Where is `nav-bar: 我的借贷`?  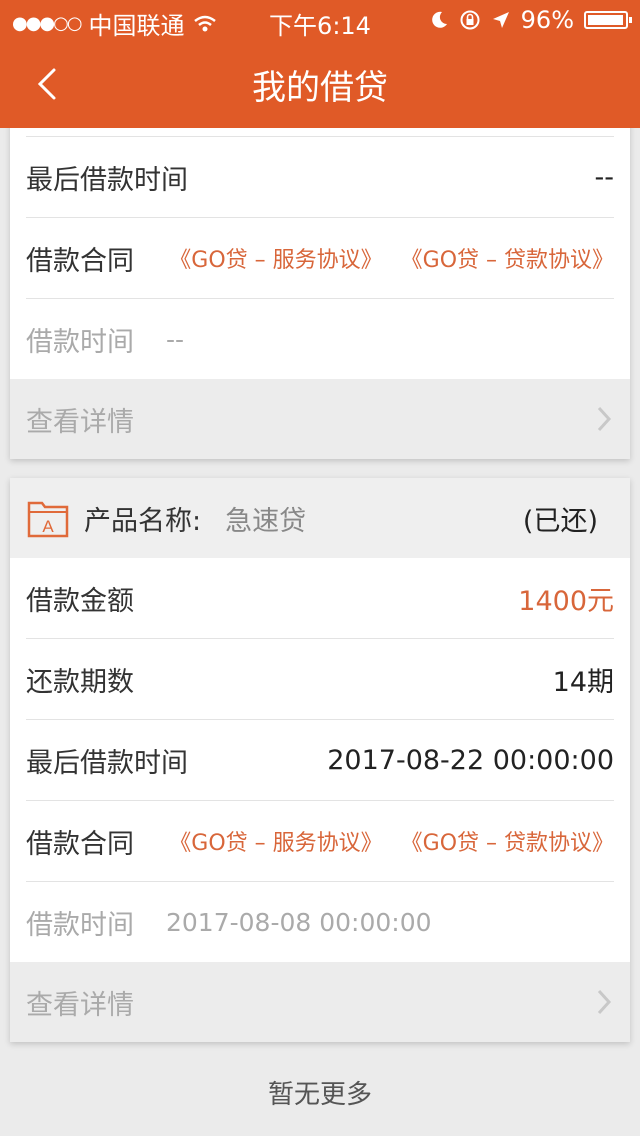
nav-bar: 我的借贷 is located at coordinates (320, 84).